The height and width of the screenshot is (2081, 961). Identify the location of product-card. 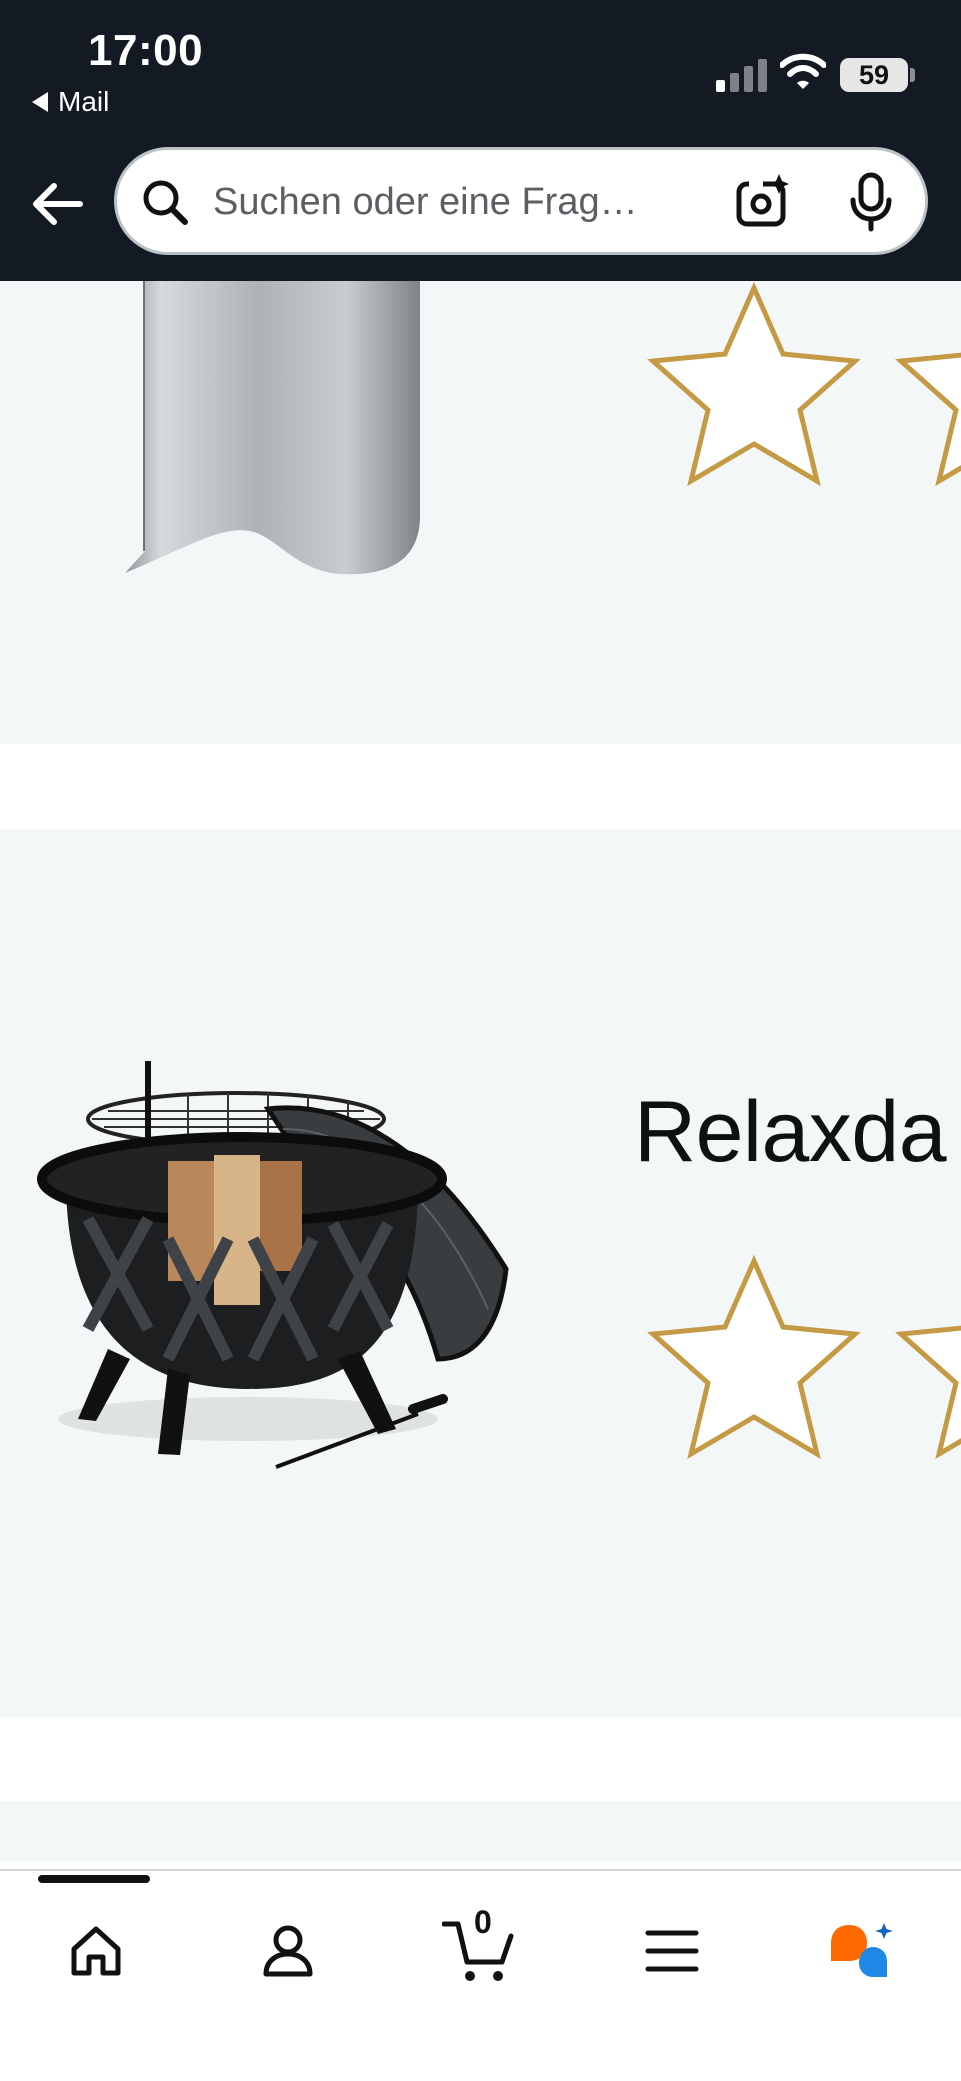
(480, 1831).